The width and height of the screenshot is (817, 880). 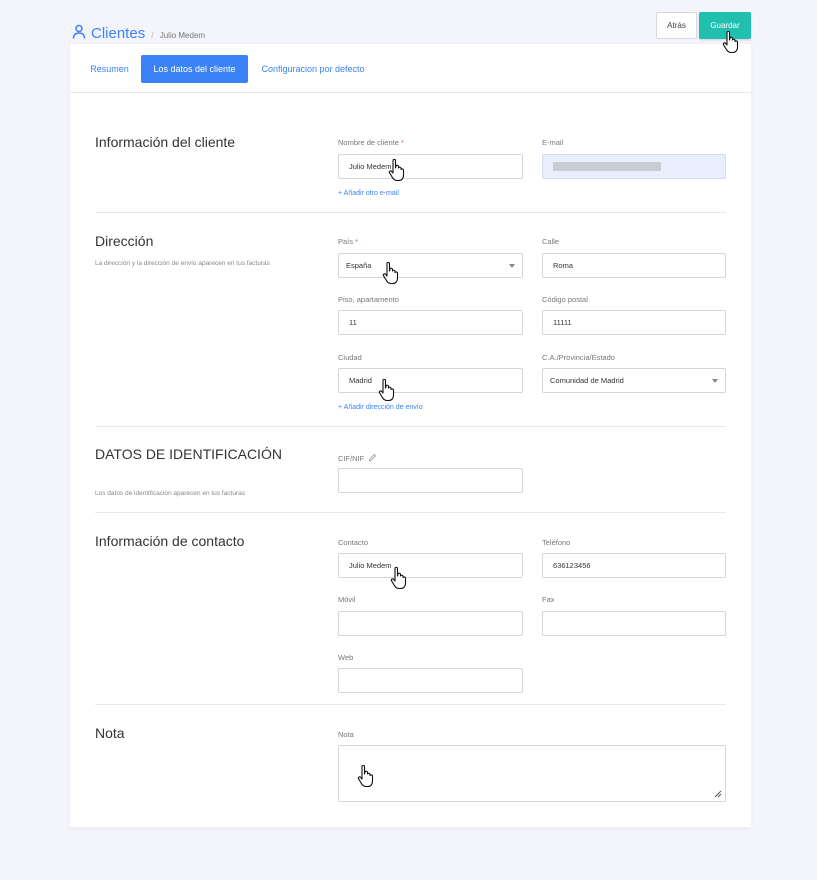 I want to click on breadcrumb: Clientes / Julio Medem, so click(x=138, y=32).